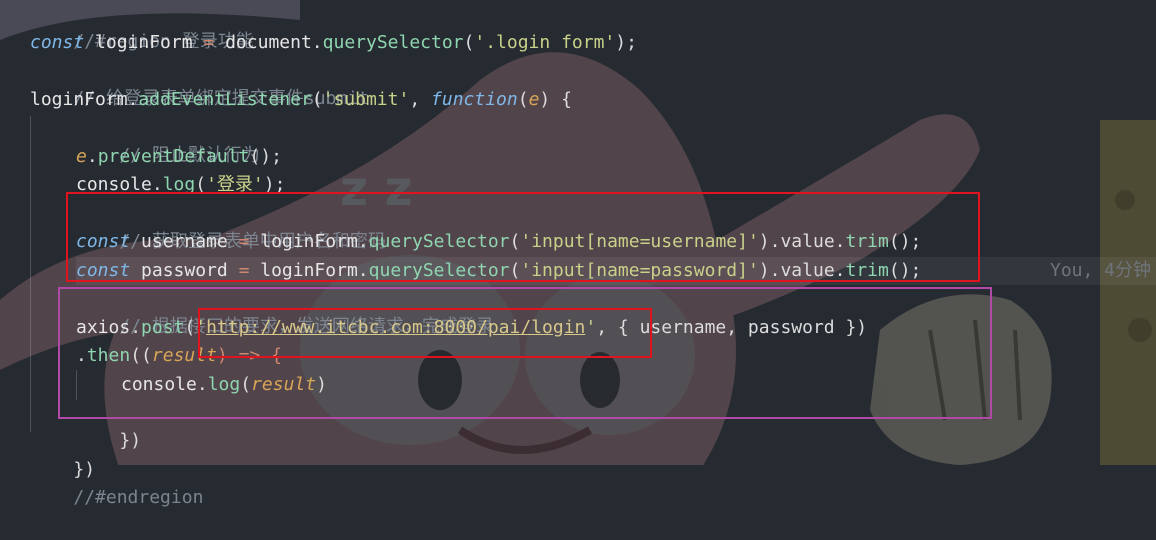  I want to click on code-line-6: e.preventDefault();, so click(179, 157).